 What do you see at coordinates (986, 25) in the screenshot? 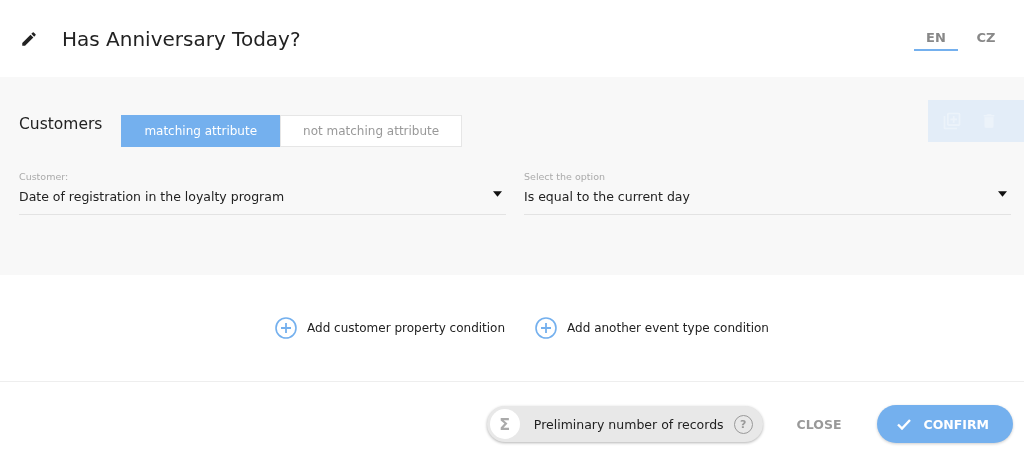
I see `language-tab: CZ` at bounding box center [986, 25].